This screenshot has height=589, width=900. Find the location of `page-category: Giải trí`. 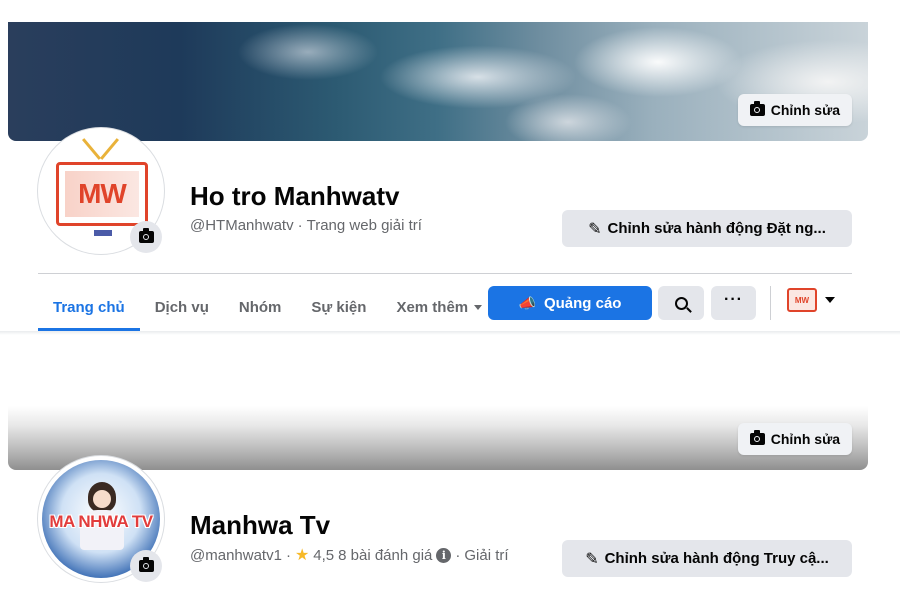

page-category: Giải trí is located at coordinates (486, 555).